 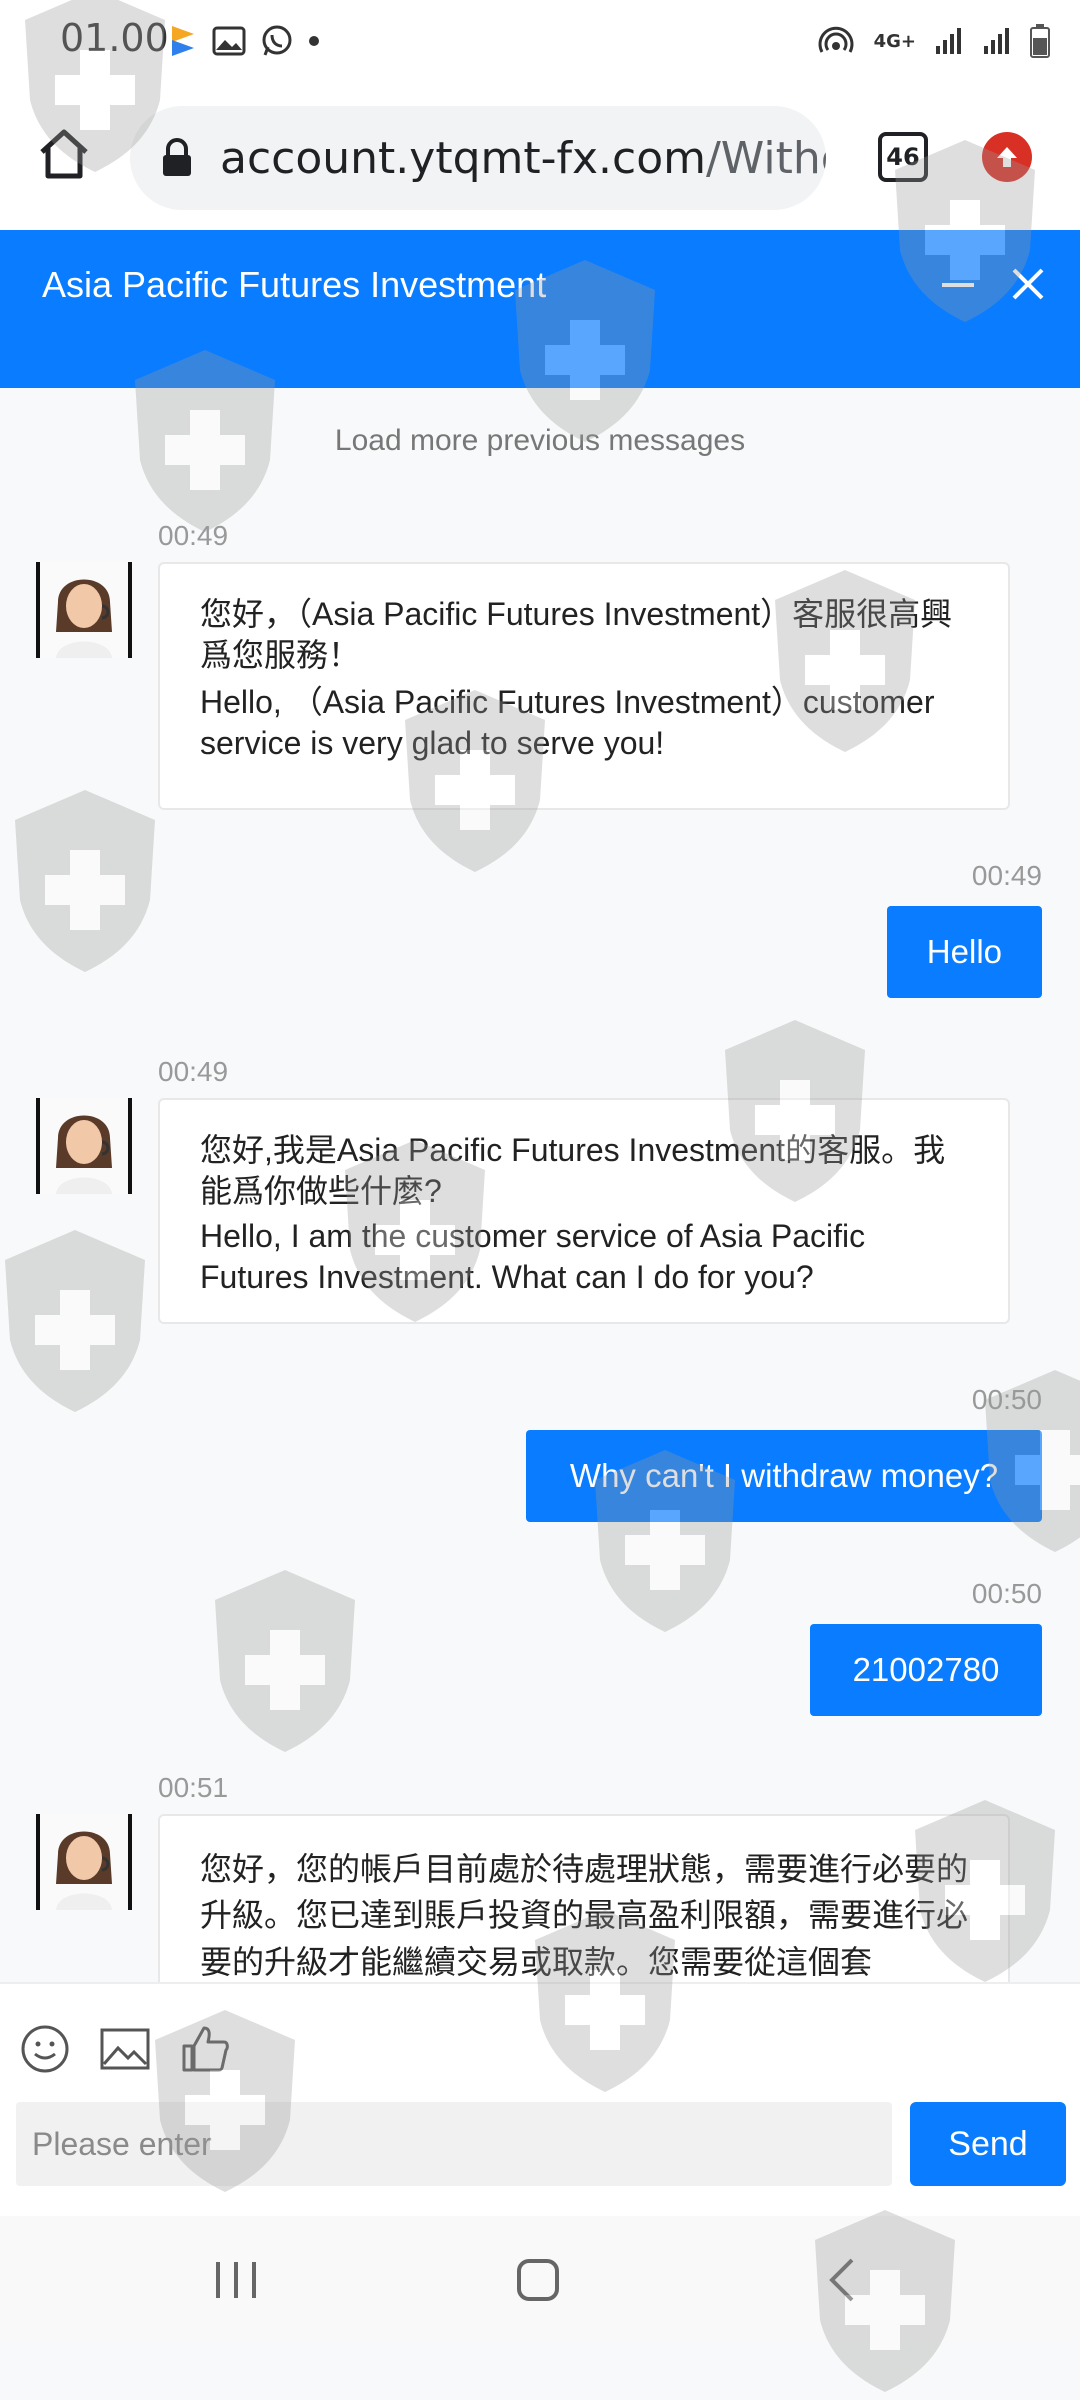 I want to click on message-text: Why can't I withdraw money?, so click(x=784, y=1475).